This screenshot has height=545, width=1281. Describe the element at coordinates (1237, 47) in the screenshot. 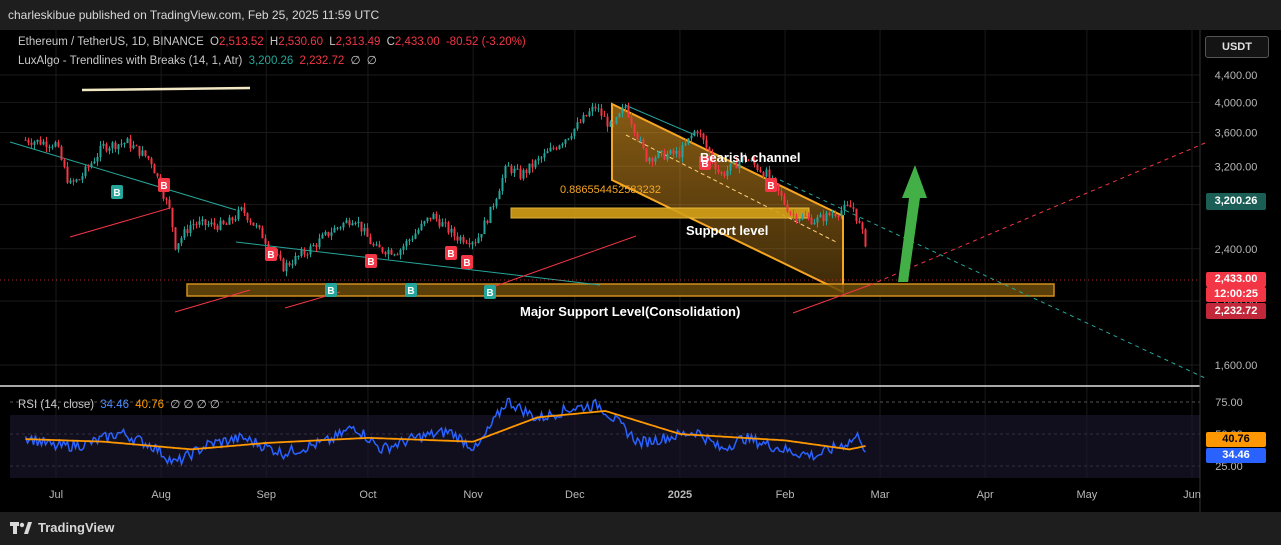

I see `currency-button: USDT` at that location.